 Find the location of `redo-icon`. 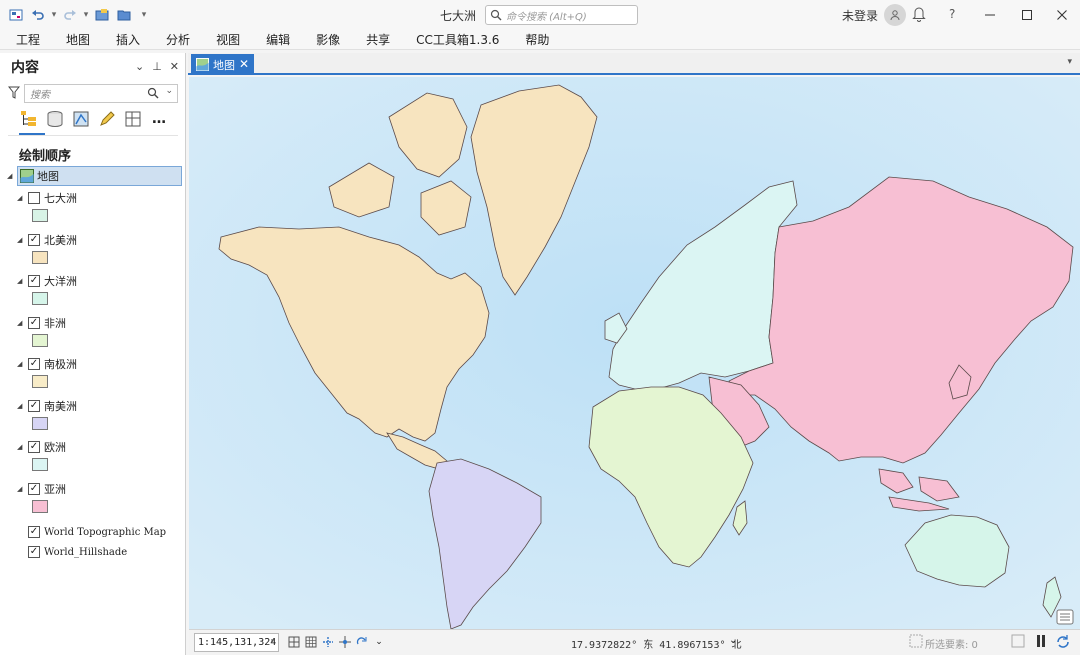

redo-icon is located at coordinates (70, 15).